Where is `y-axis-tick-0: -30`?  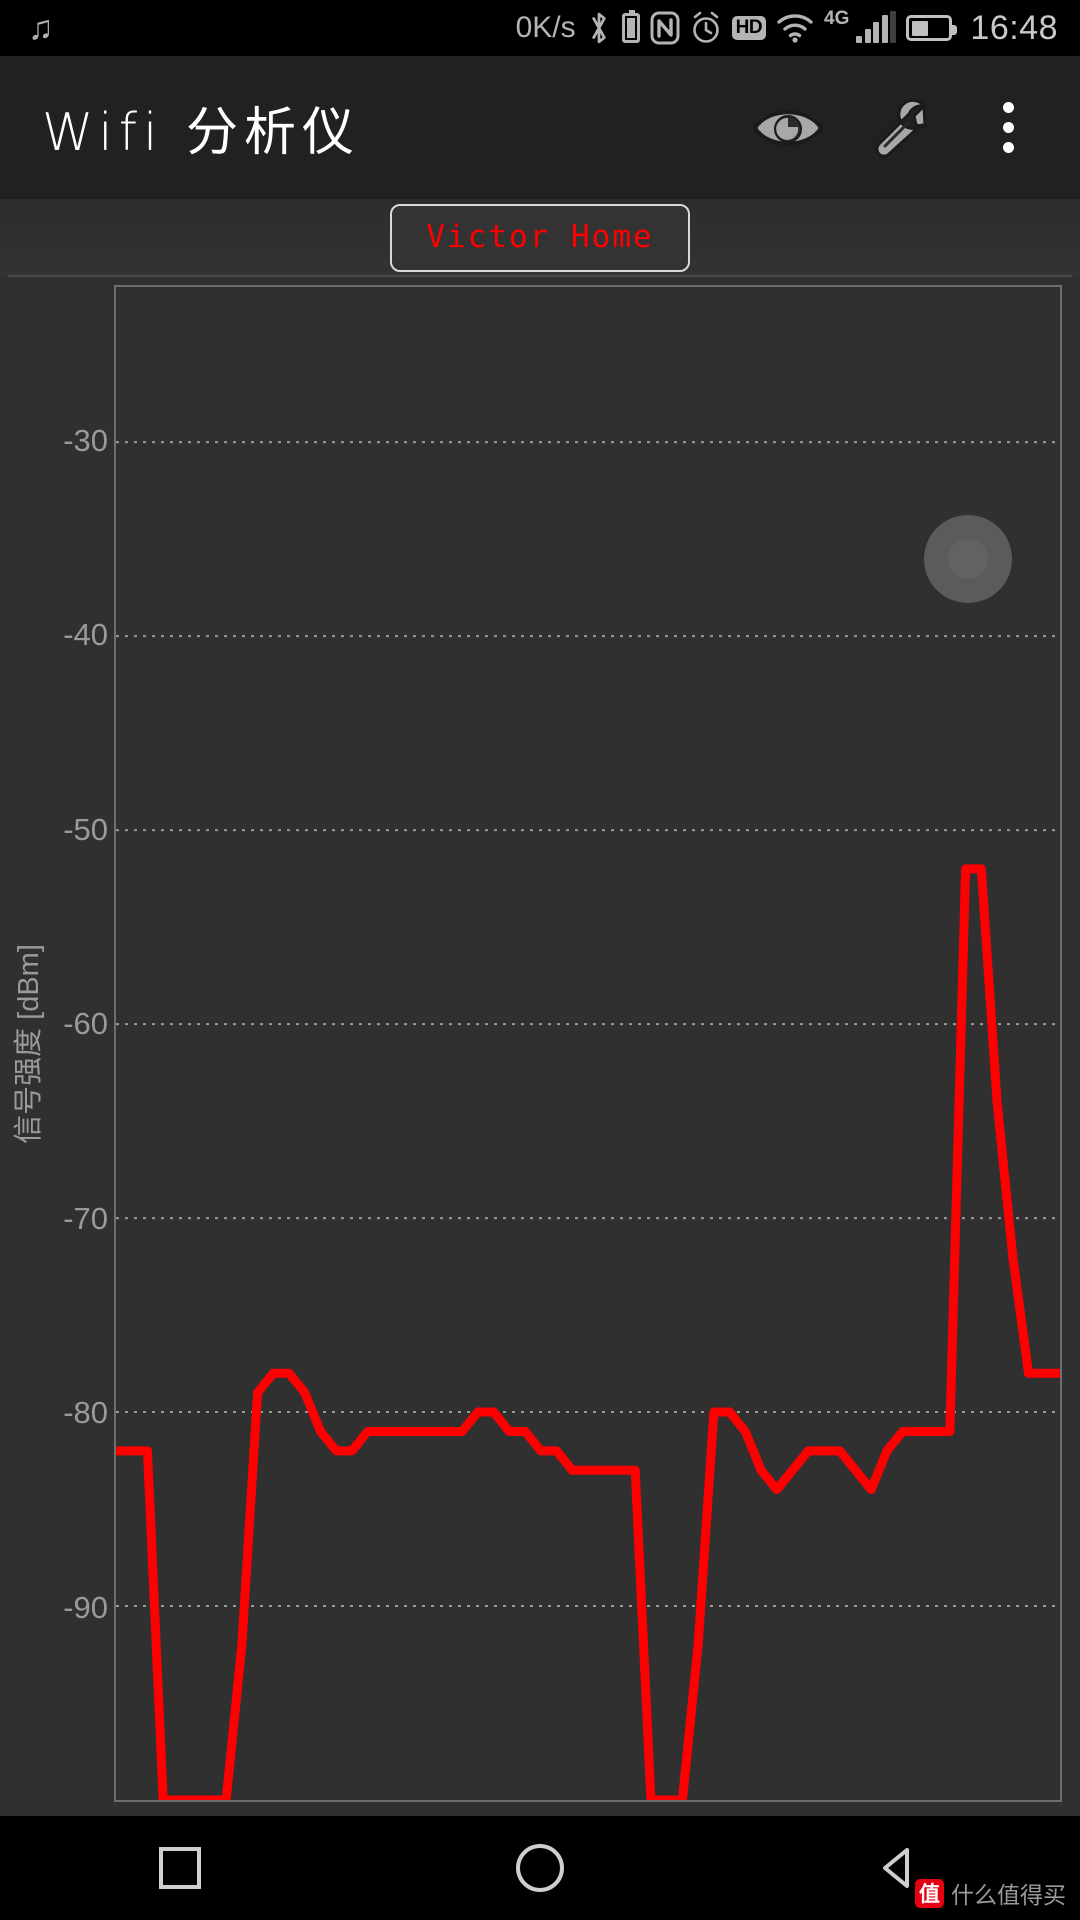 y-axis-tick-0: -30 is located at coordinates (85, 440).